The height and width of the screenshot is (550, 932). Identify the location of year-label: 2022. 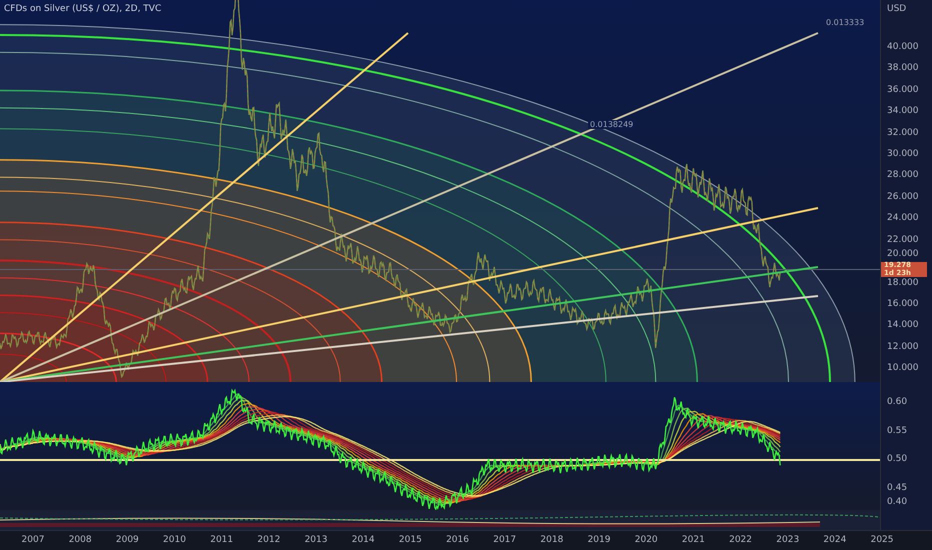
(740, 540).